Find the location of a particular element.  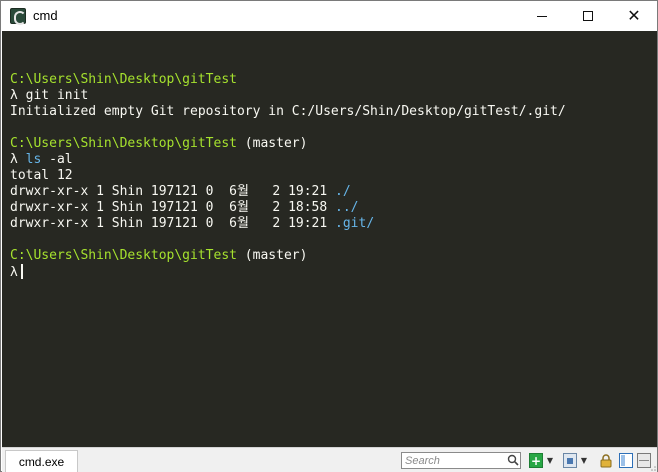

close-icon: ✕ is located at coordinates (634, 15).